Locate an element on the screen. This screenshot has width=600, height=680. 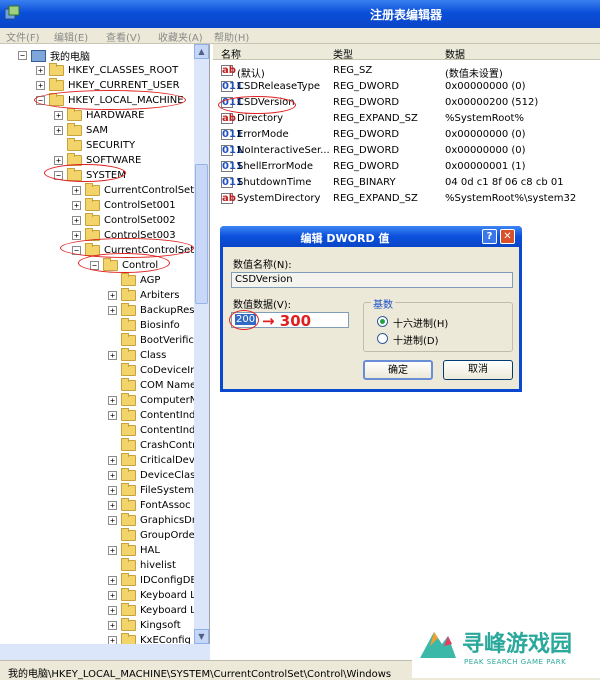
dec-radio-label: 十进制(D) is located at coordinates (416, 339).